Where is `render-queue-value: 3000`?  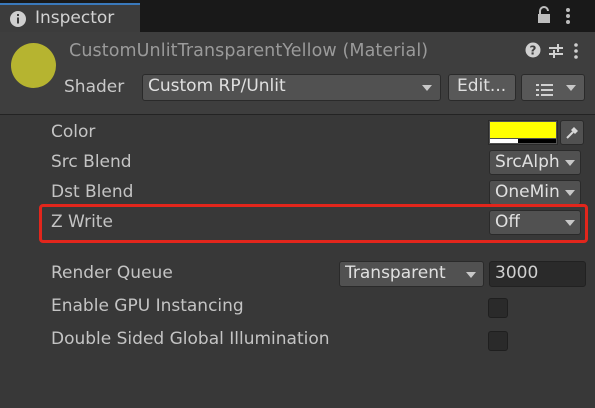 render-queue-value: 3000 is located at coordinates (517, 273).